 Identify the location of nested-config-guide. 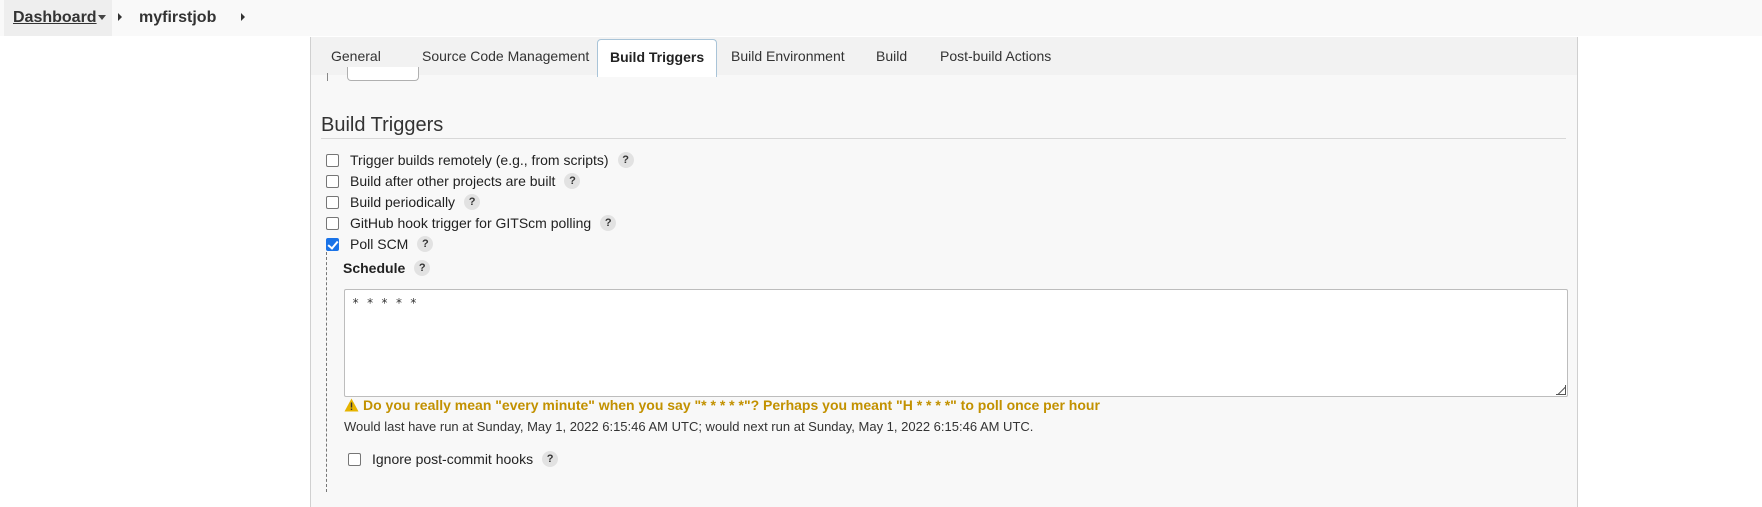
(326, 372).